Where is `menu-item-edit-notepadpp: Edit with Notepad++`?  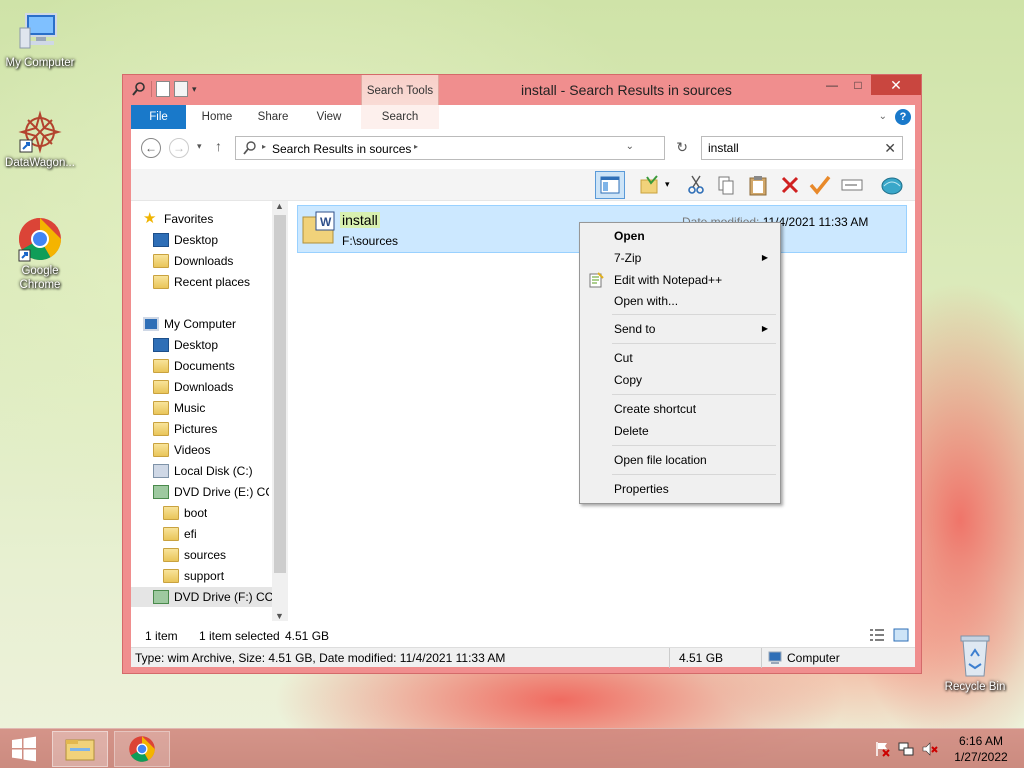 menu-item-edit-notepadpp: Edit with Notepad++ is located at coordinates (680, 280).